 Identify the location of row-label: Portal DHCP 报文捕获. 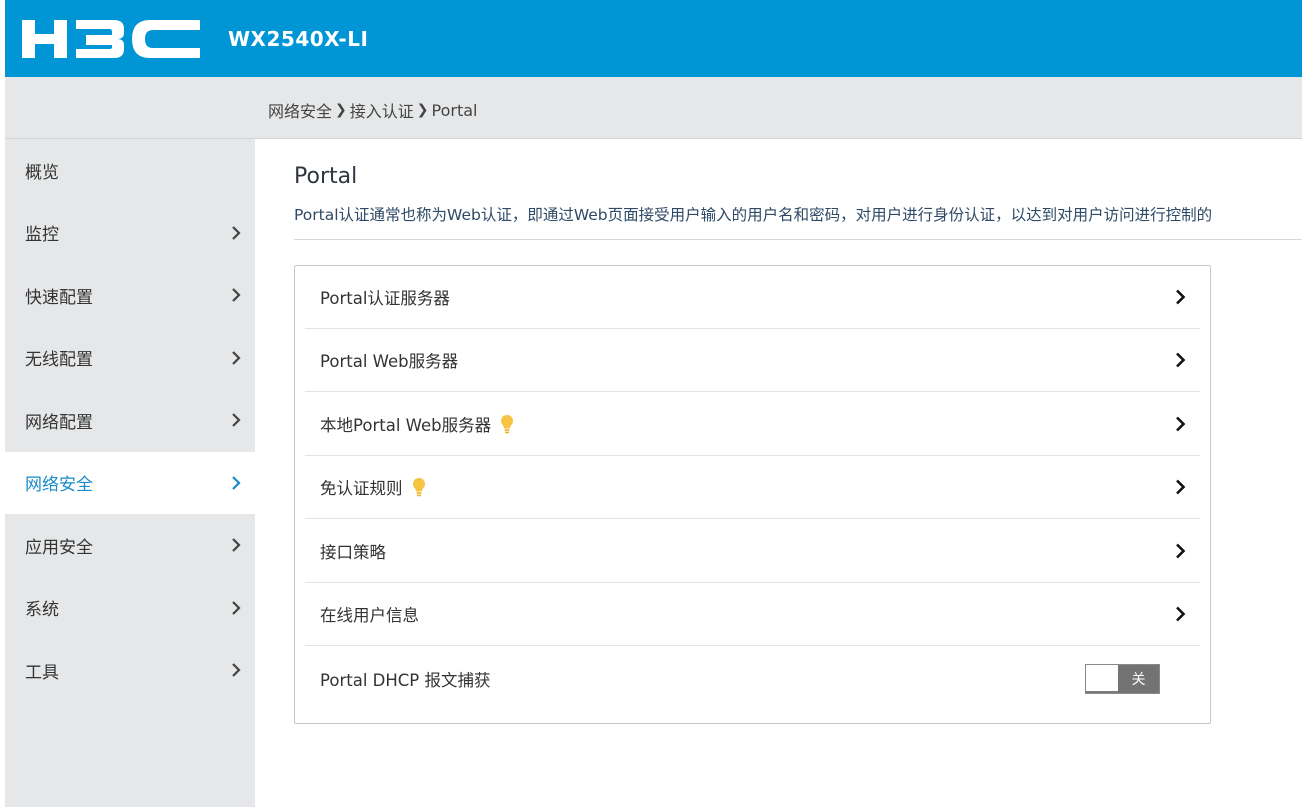
(405, 680).